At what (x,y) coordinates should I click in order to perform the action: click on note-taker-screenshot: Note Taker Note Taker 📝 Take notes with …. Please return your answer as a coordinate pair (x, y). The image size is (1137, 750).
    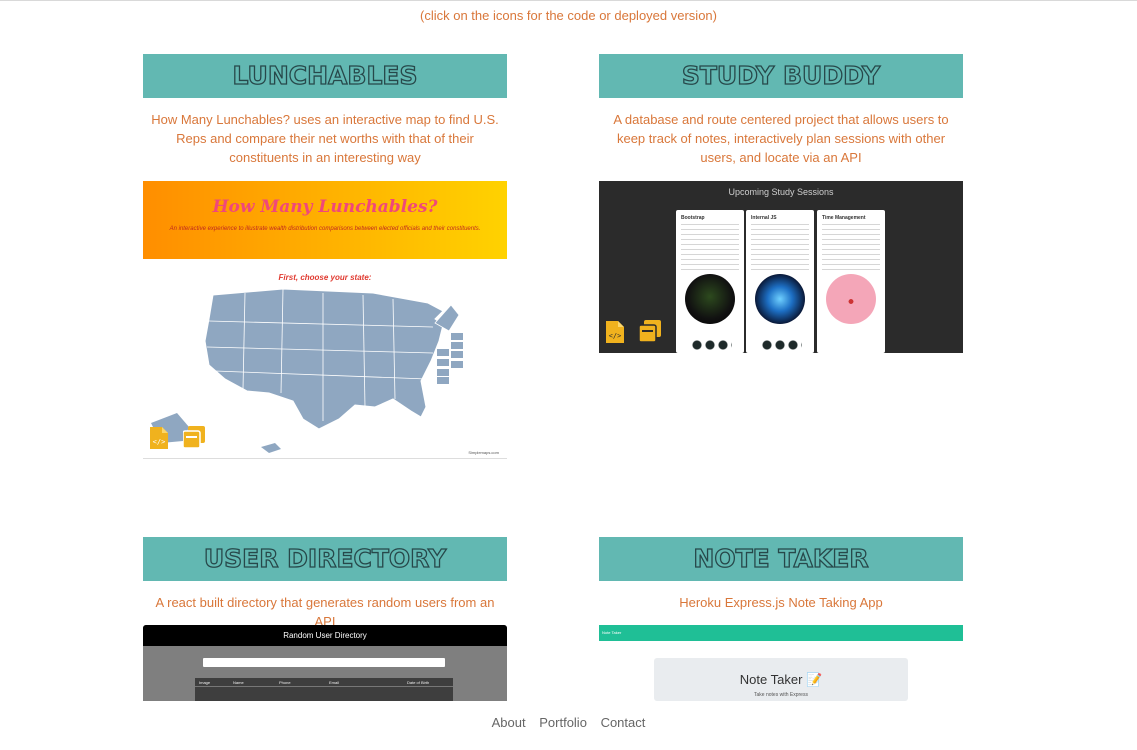
    Looking at the image, I should click on (781, 663).